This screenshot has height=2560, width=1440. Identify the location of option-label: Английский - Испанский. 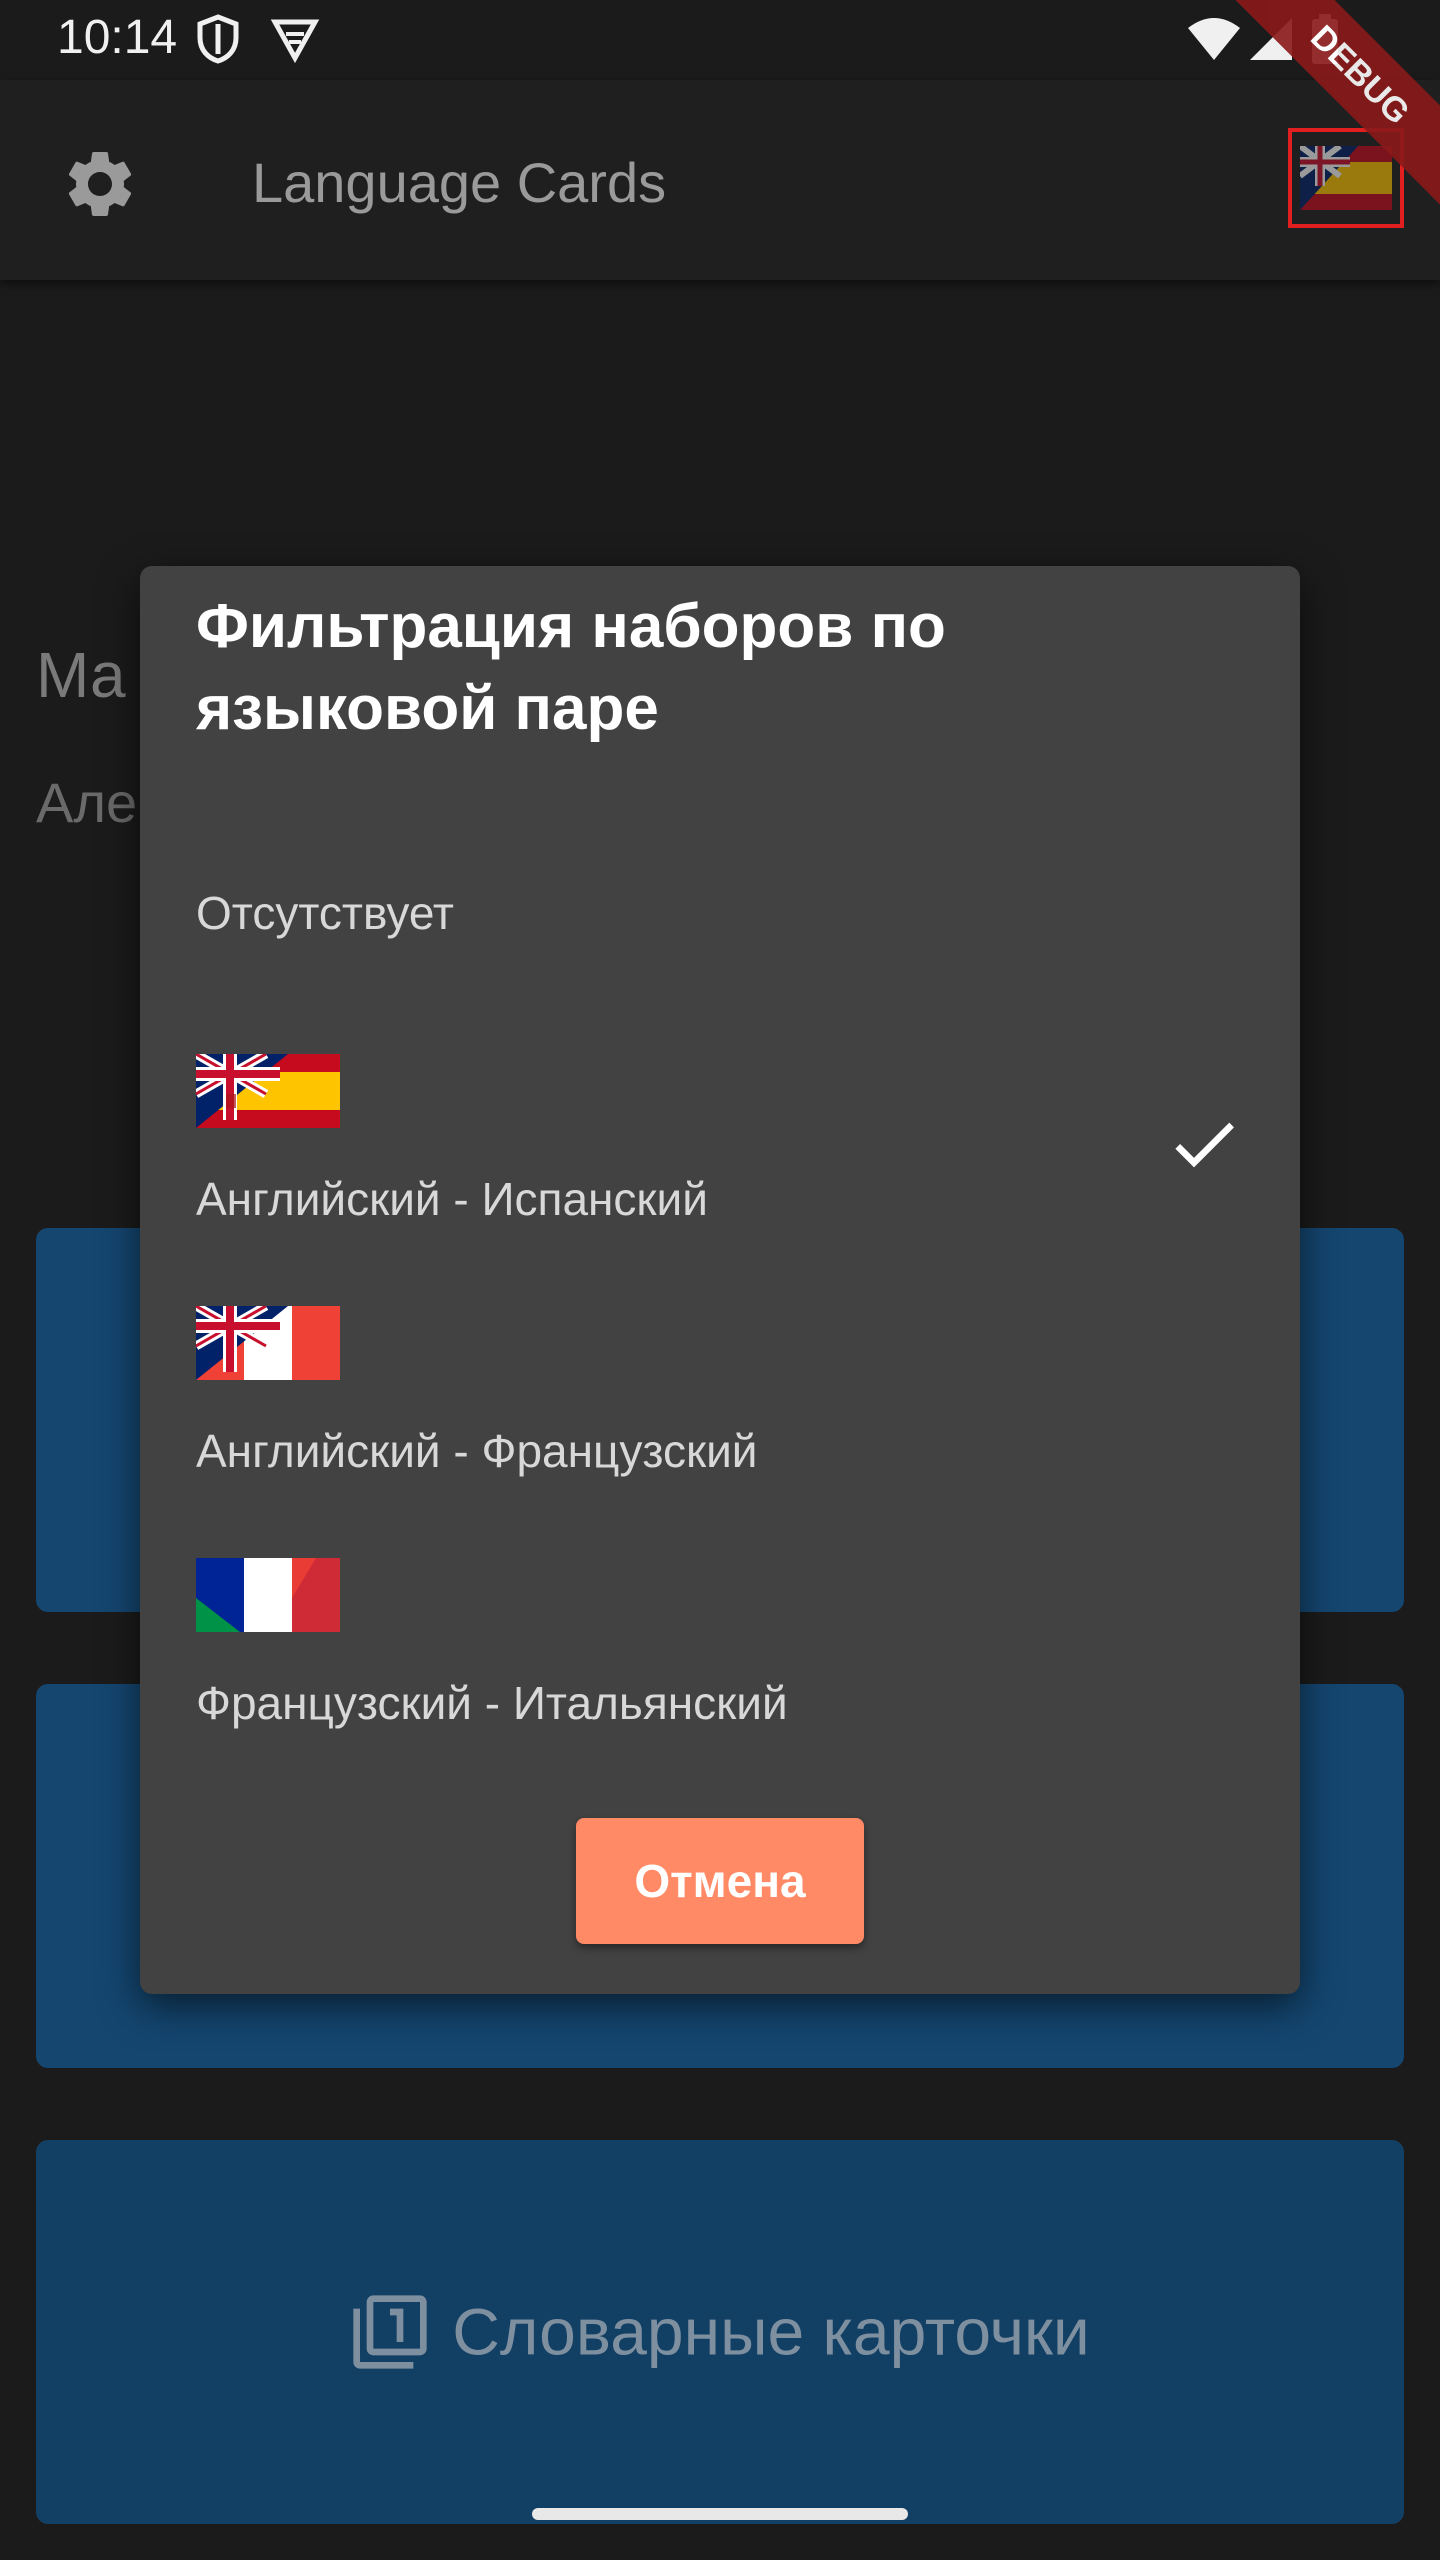
(452, 1199).